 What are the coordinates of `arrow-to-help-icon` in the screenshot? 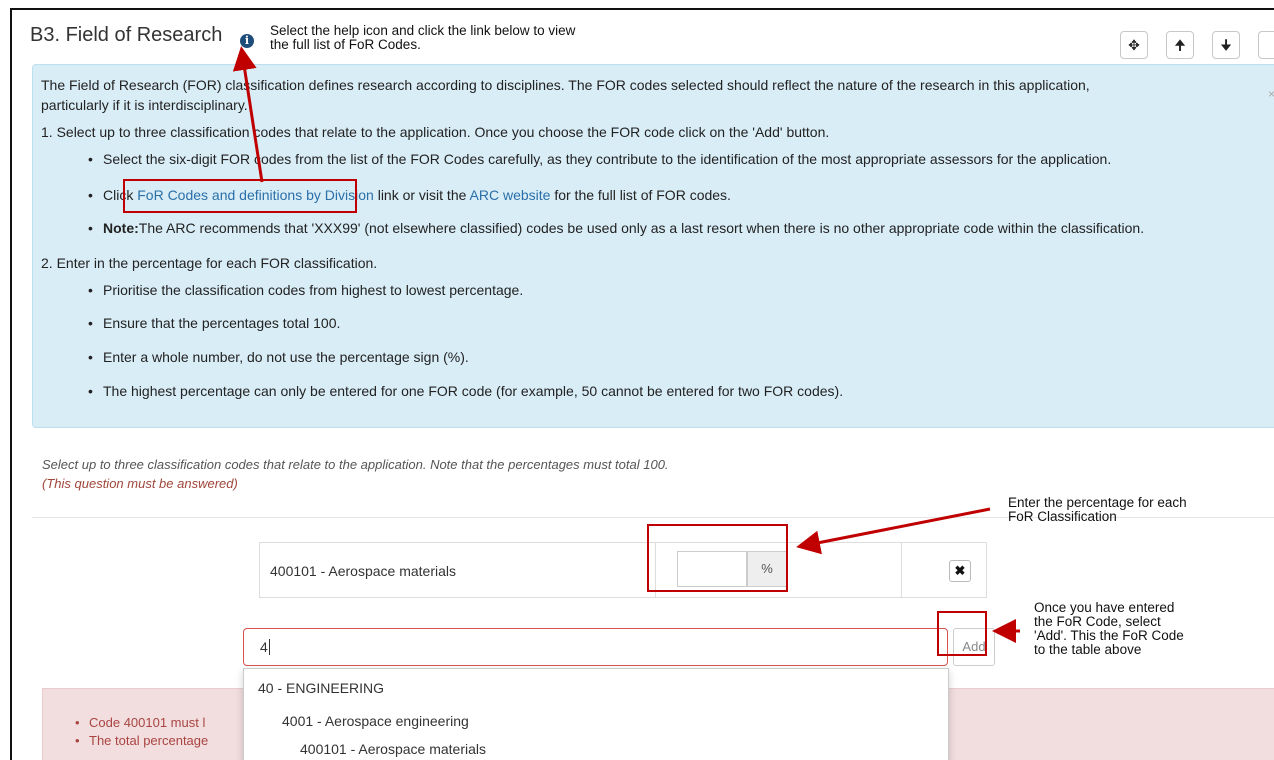 It's located at (248, 114).